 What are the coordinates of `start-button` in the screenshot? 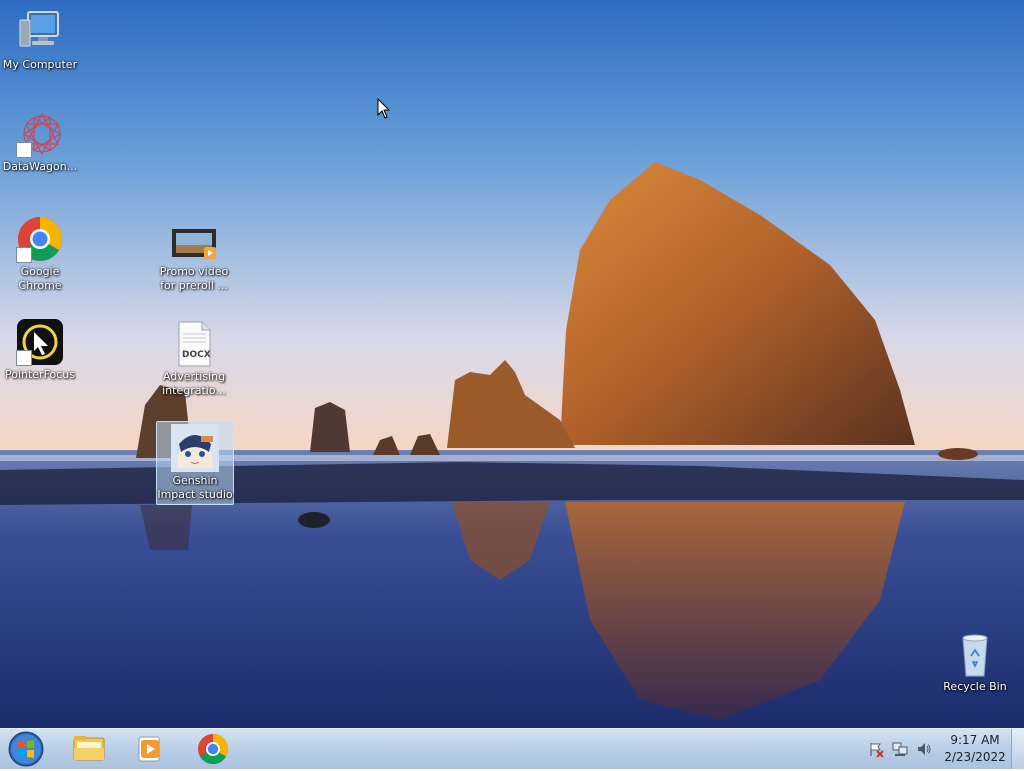 It's located at (26, 749).